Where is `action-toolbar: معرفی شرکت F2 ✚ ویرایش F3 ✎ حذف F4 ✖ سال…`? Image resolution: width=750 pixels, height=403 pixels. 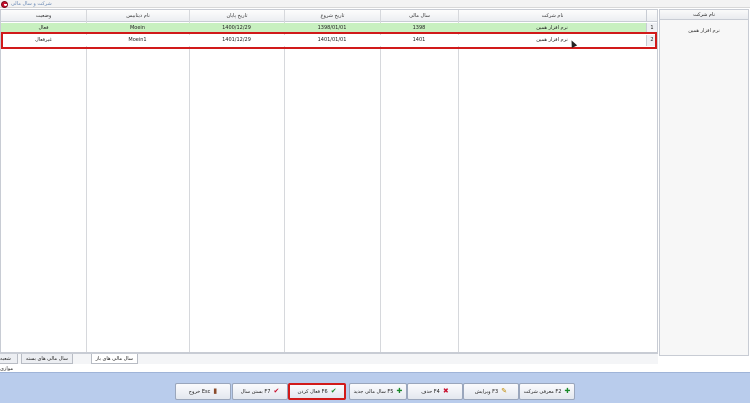 action-toolbar: معرفی شرکت F2 ✚ ویرایش F3 ✎ حذف F4 ✖ سال… is located at coordinates (375, 387).